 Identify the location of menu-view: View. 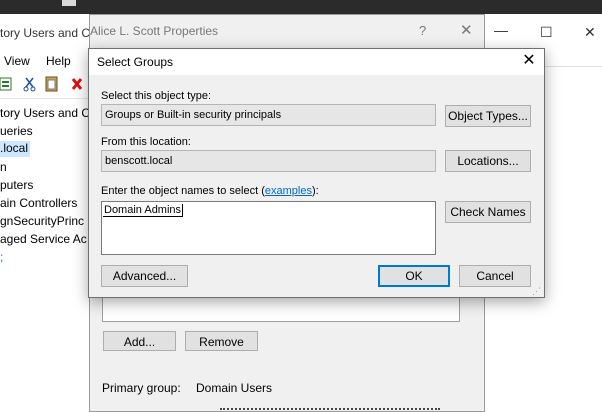
(17, 61).